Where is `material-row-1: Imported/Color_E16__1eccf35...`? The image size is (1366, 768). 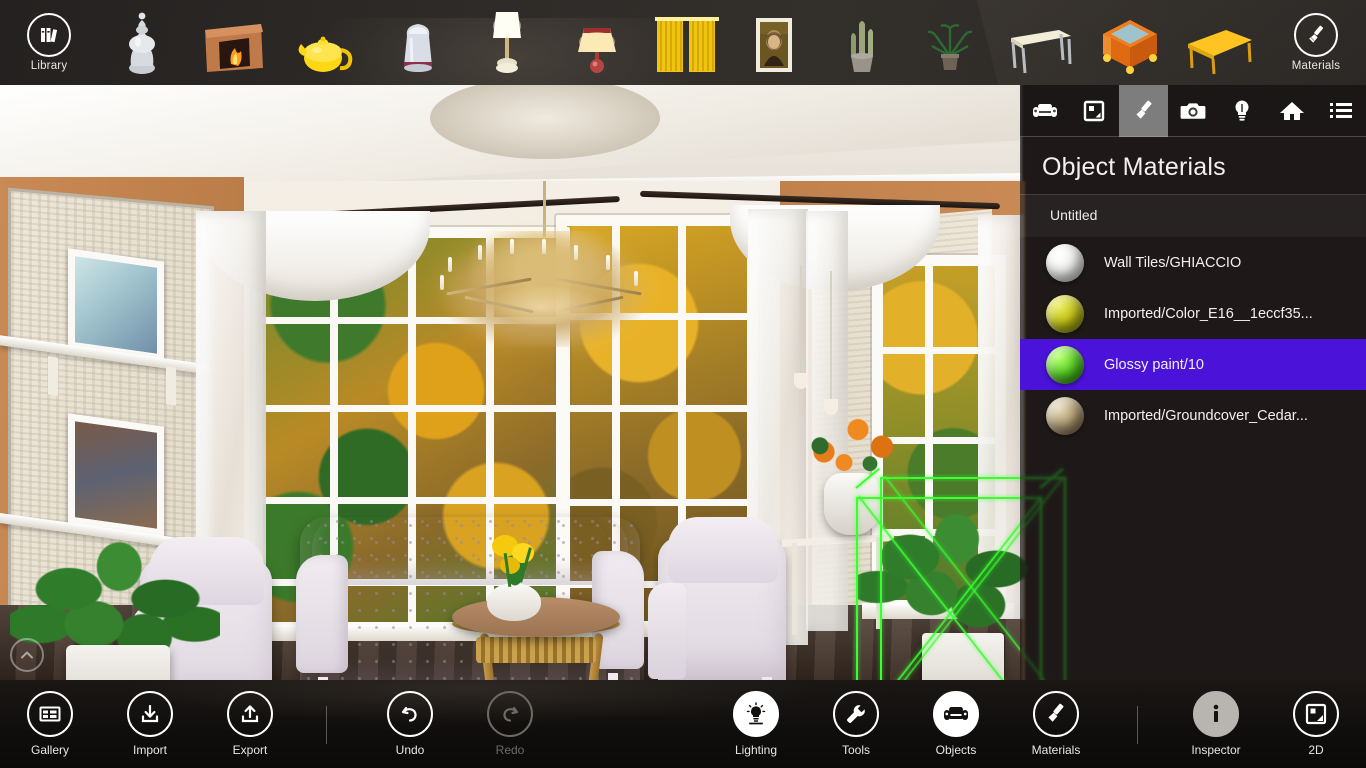
material-row-1: Imported/Color_E16__1eccf35... is located at coordinates (1193, 313).